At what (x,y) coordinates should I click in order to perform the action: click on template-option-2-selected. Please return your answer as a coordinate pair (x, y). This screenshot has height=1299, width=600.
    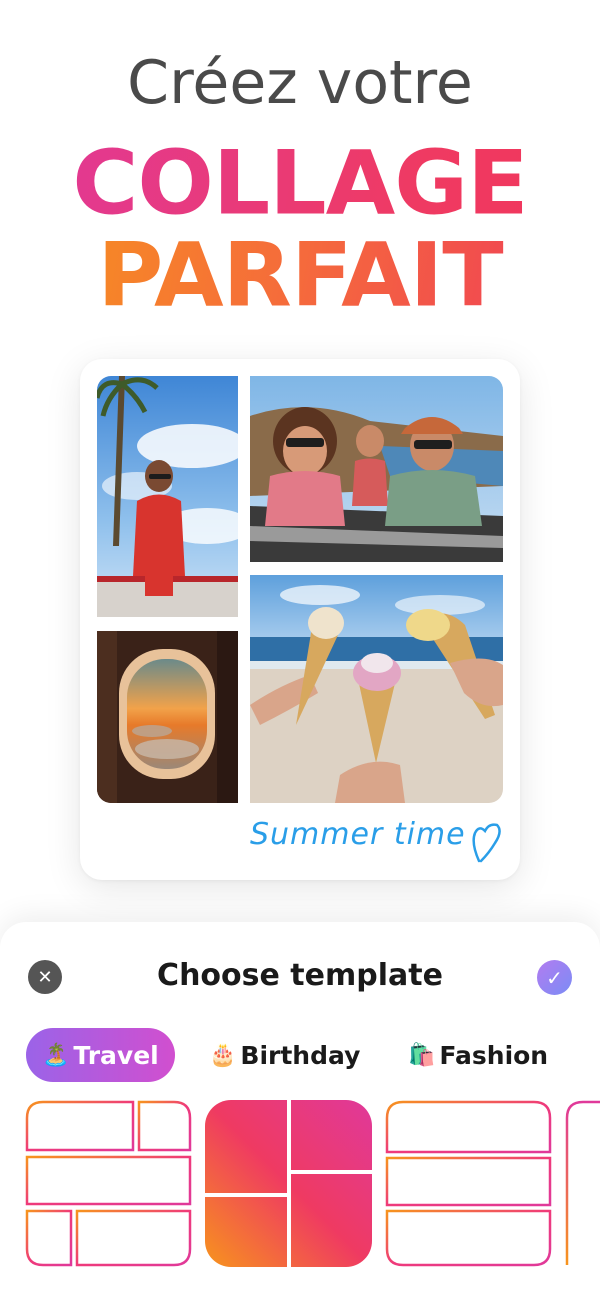
    Looking at the image, I should click on (288, 1183).